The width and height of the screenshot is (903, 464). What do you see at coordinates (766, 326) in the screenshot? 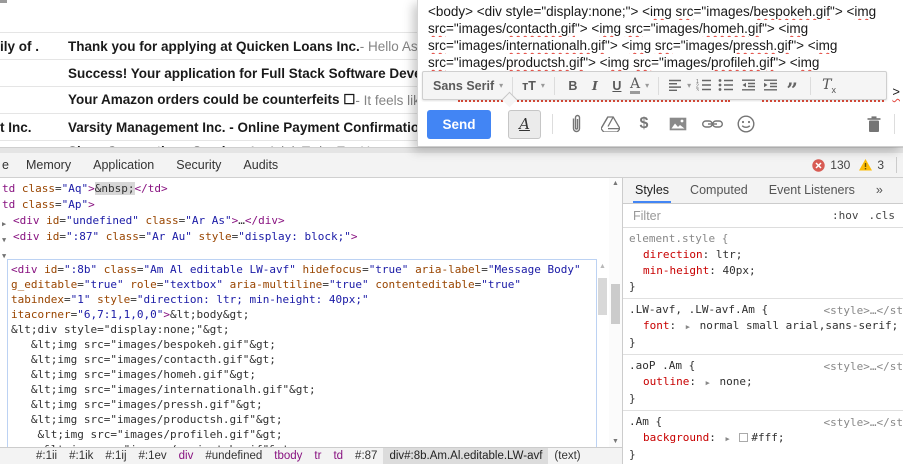
I see `css-property: font: ▶ normal small arial,sans-serif;` at bounding box center [766, 326].